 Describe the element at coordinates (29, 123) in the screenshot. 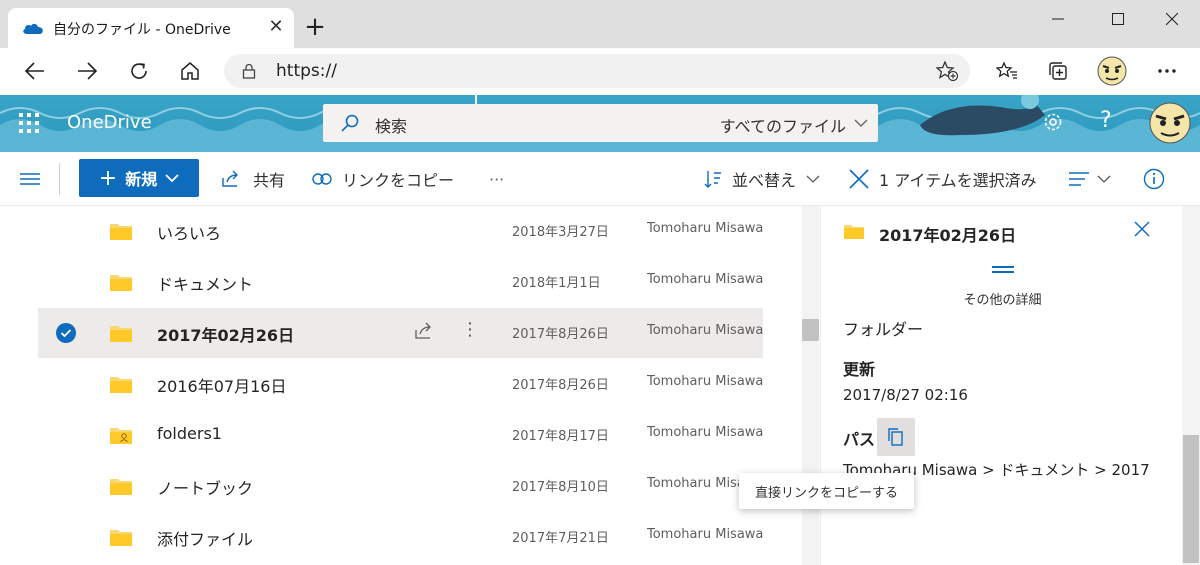

I see `app-launcher-icon` at that location.